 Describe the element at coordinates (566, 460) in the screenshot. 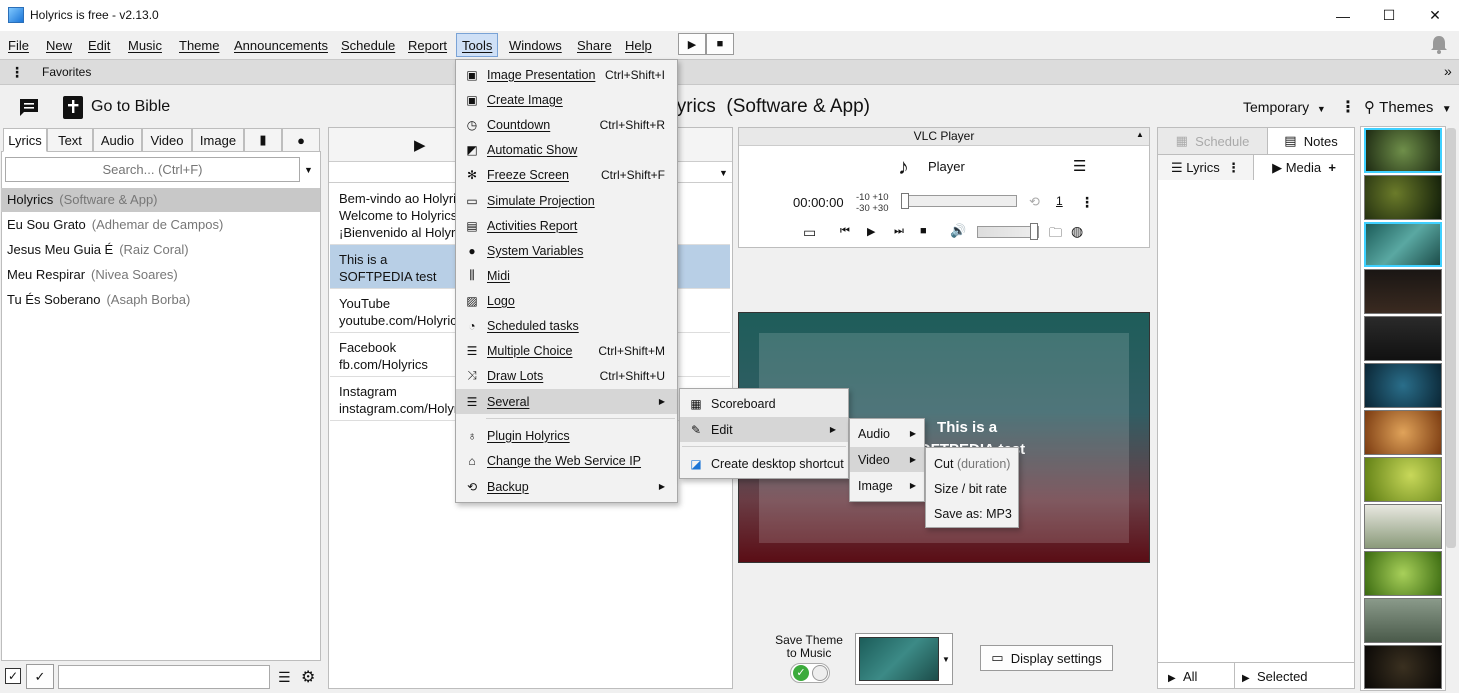

I see `menu-item-change-the-web-service-ip: ⌂ Change the Web Service IP` at that location.